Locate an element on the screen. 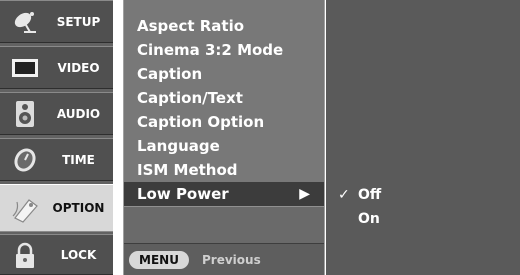  satellite-dish-icon is located at coordinates (25, 22).